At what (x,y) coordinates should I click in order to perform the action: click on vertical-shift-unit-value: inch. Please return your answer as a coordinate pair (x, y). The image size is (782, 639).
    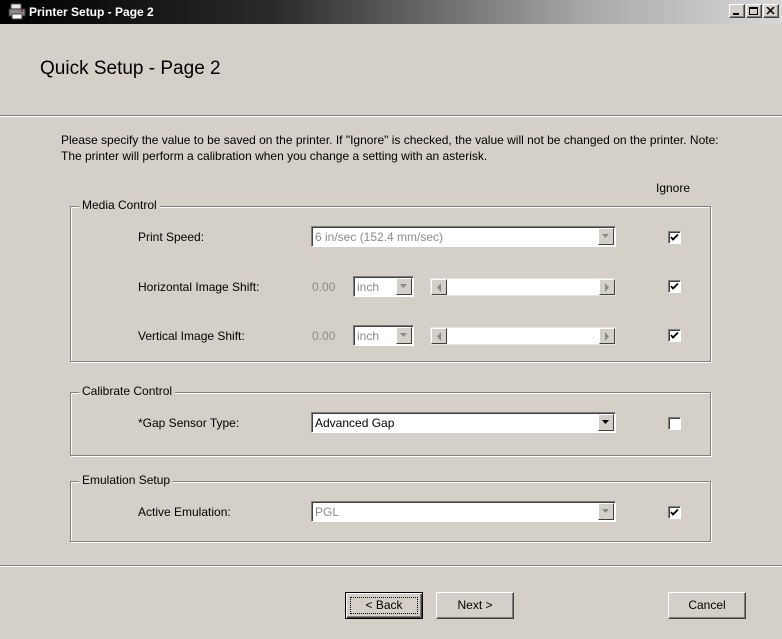
    Looking at the image, I should click on (368, 336).